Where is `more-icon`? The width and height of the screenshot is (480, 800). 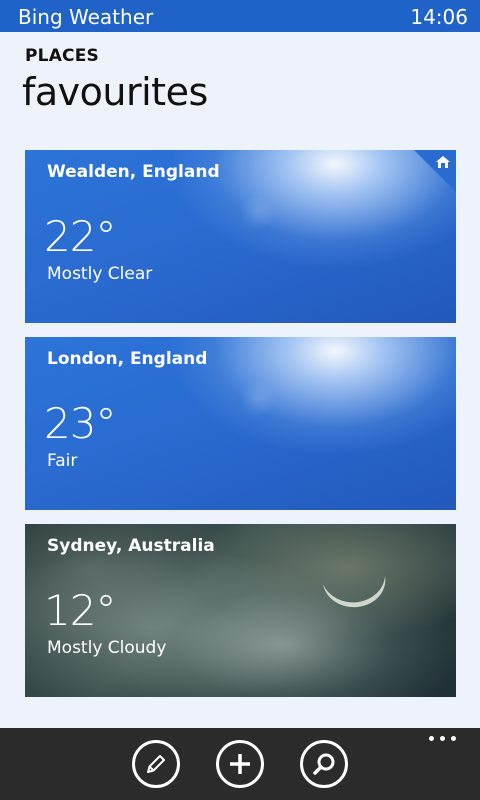 more-icon is located at coordinates (442, 738).